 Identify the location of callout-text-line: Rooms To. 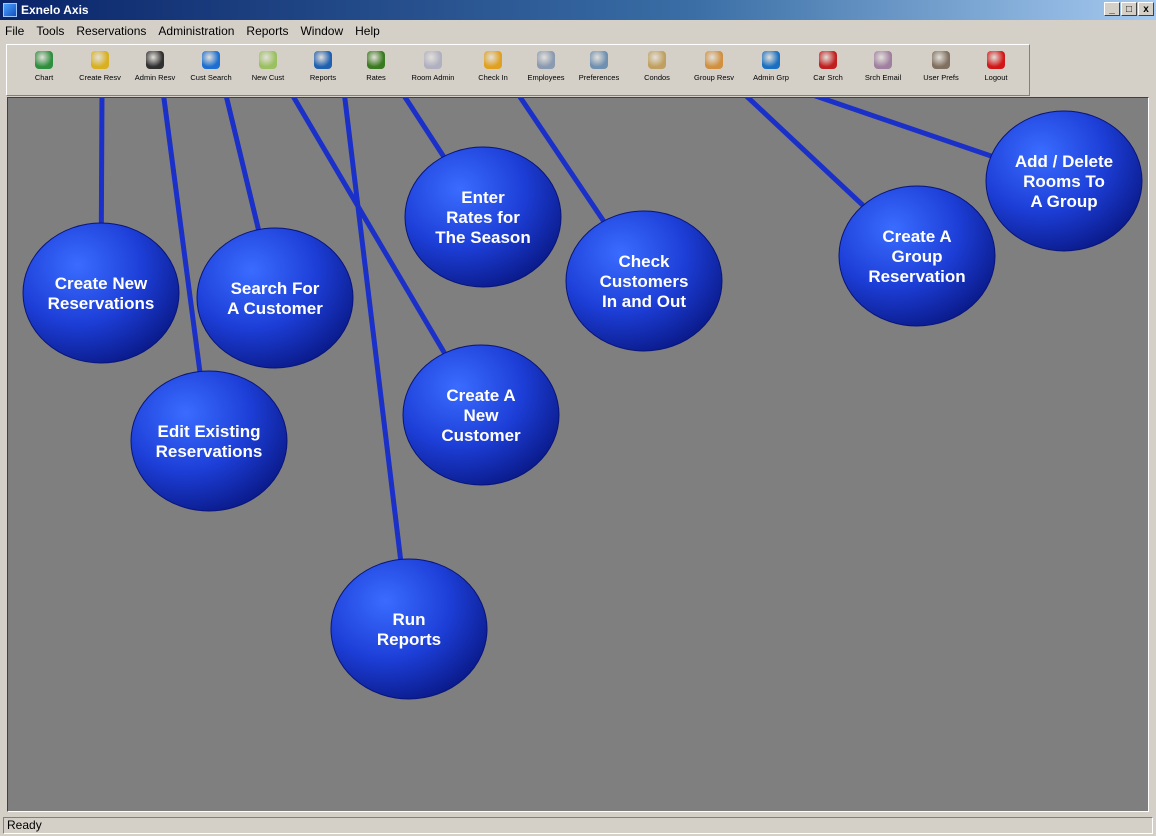
(1064, 181).